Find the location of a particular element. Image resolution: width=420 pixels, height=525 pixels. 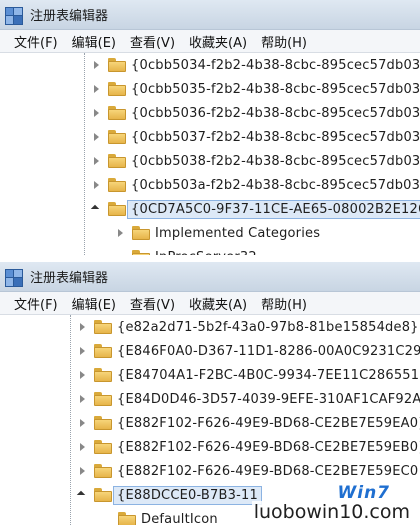

registry-key-label: {0CD7A5C0-9F37-11CE-AE65-08002B2E1262} is located at coordinates (273, 209).